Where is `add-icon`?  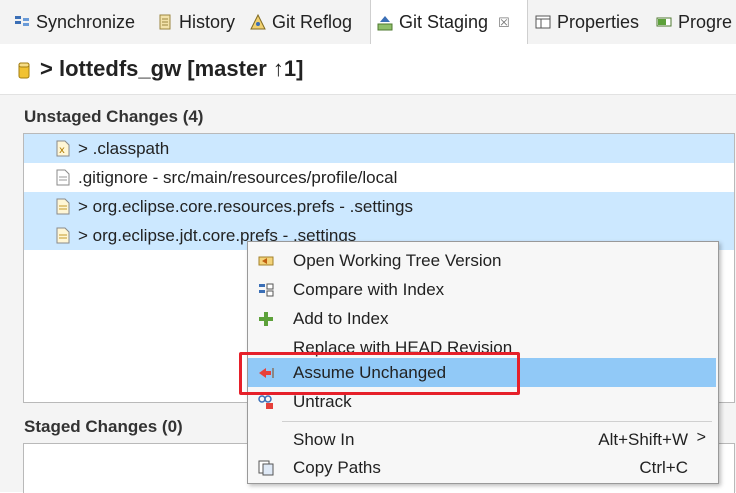
add-icon is located at coordinates (266, 319).